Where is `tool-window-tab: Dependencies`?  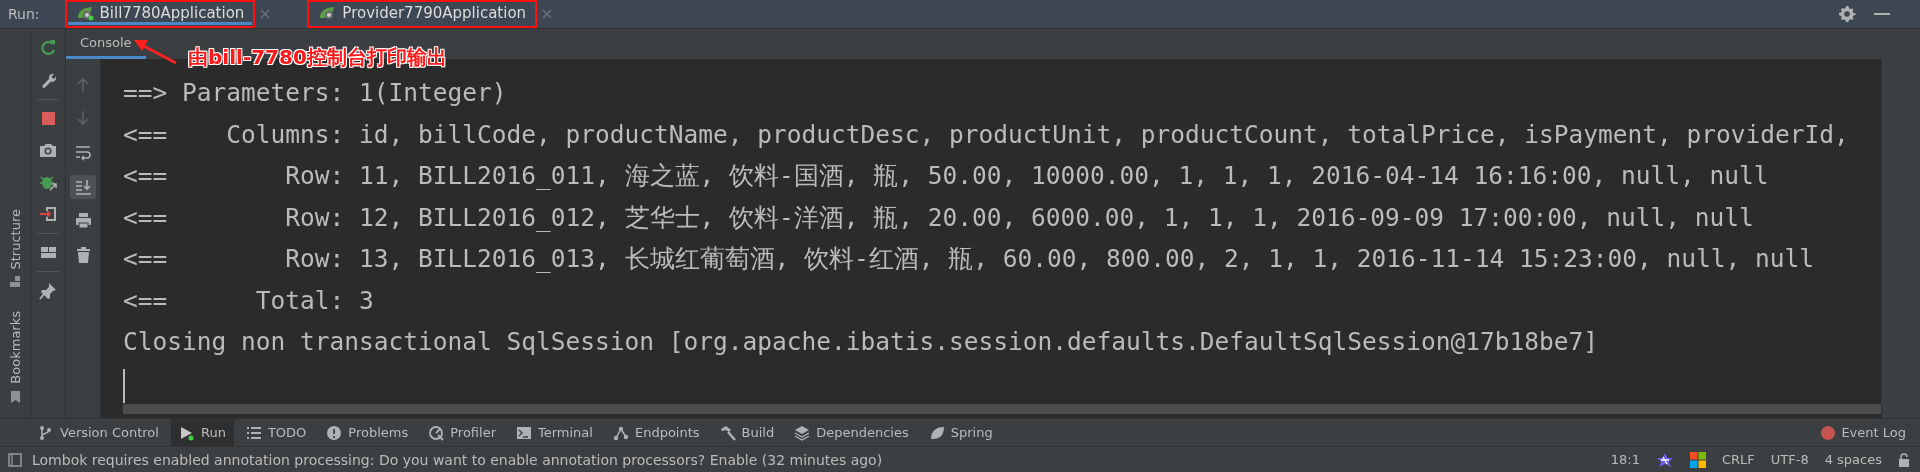
tool-window-tab: Dependencies is located at coordinates (851, 432).